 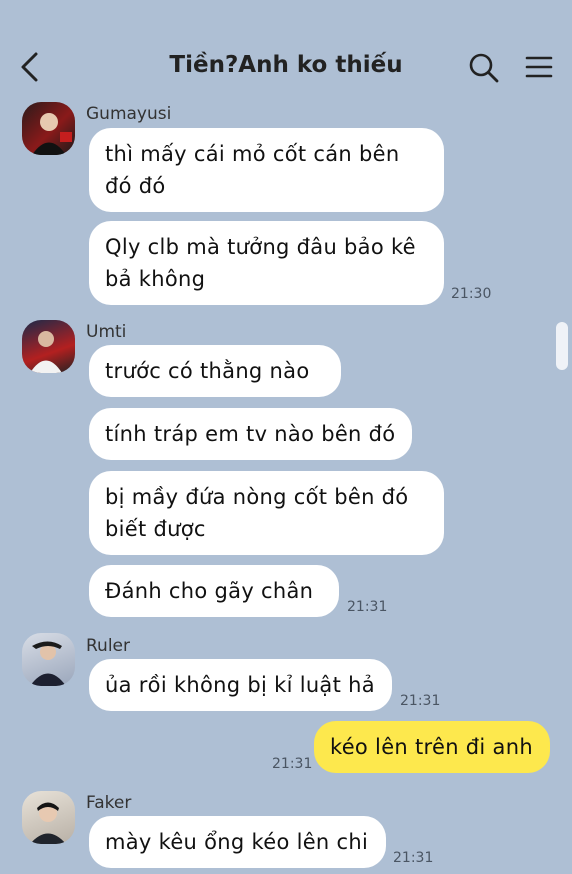 I want to click on sender-name: Faker, so click(x=109, y=803).